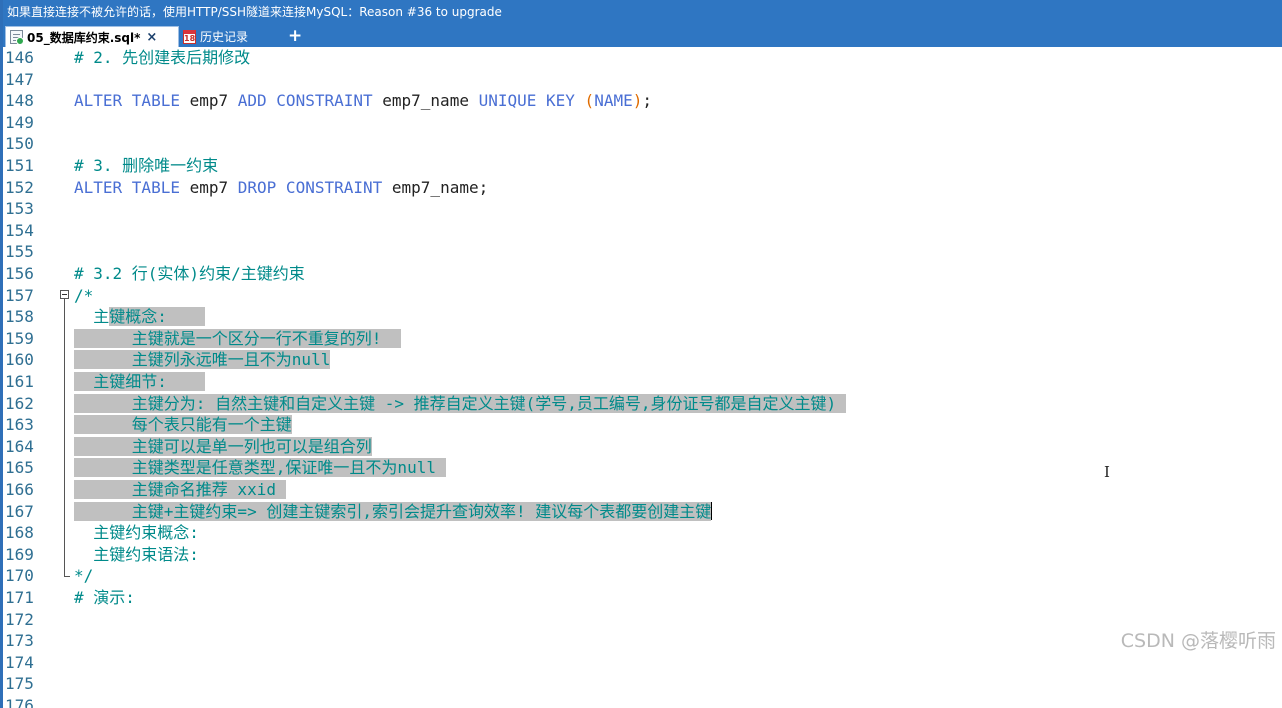 This screenshot has width=1282, height=708. What do you see at coordinates (295, 36) in the screenshot?
I see `new-tab-button: +` at bounding box center [295, 36].